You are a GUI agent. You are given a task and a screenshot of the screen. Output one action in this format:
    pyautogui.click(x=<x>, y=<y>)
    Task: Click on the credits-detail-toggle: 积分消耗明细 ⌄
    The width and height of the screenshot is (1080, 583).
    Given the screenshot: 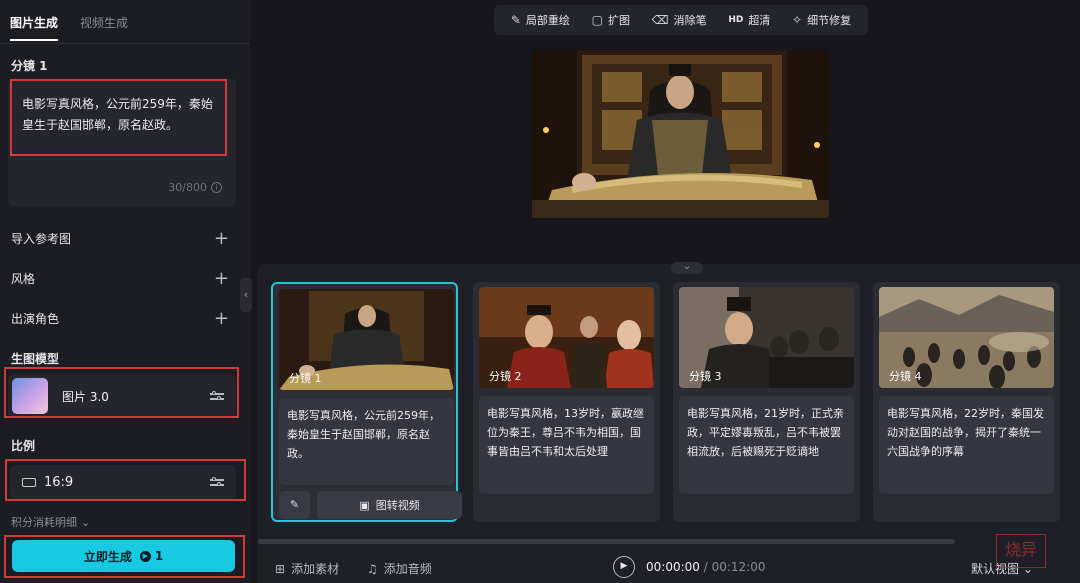 What is the action you would take?
    pyautogui.click(x=50, y=522)
    